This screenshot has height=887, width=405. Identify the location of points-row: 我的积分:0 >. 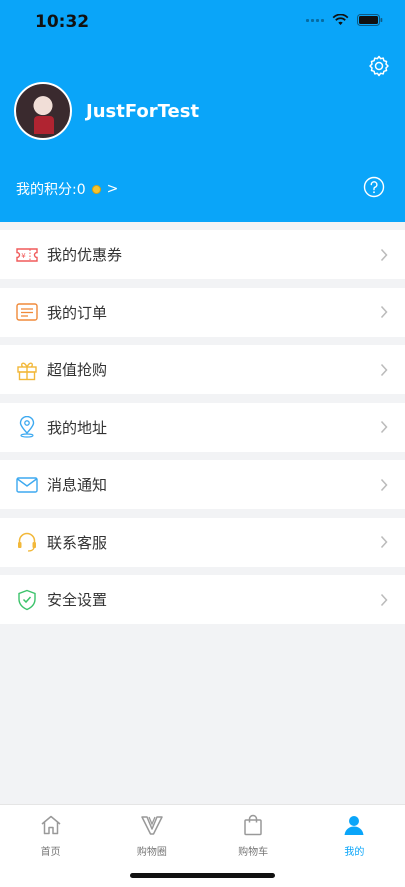
(67, 189).